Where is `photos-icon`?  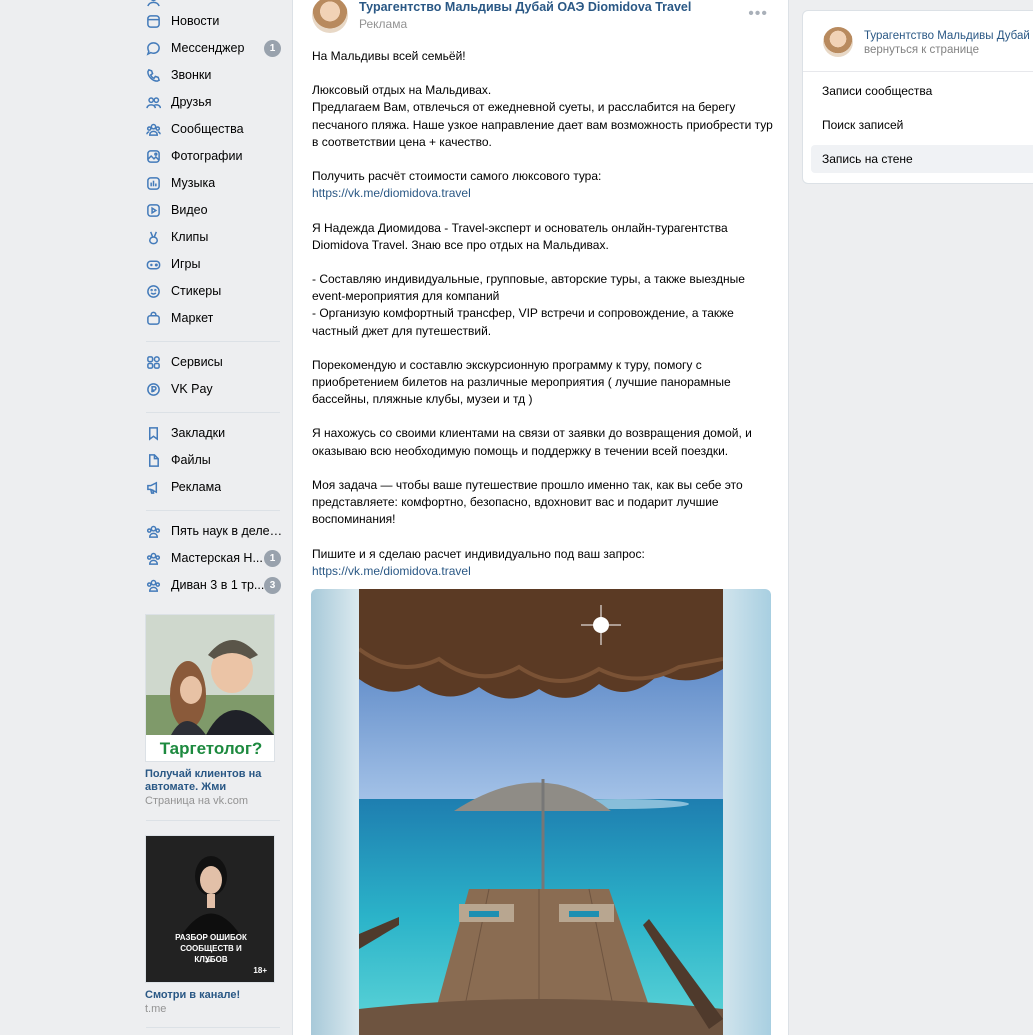
photos-icon is located at coordinates (153, 156).